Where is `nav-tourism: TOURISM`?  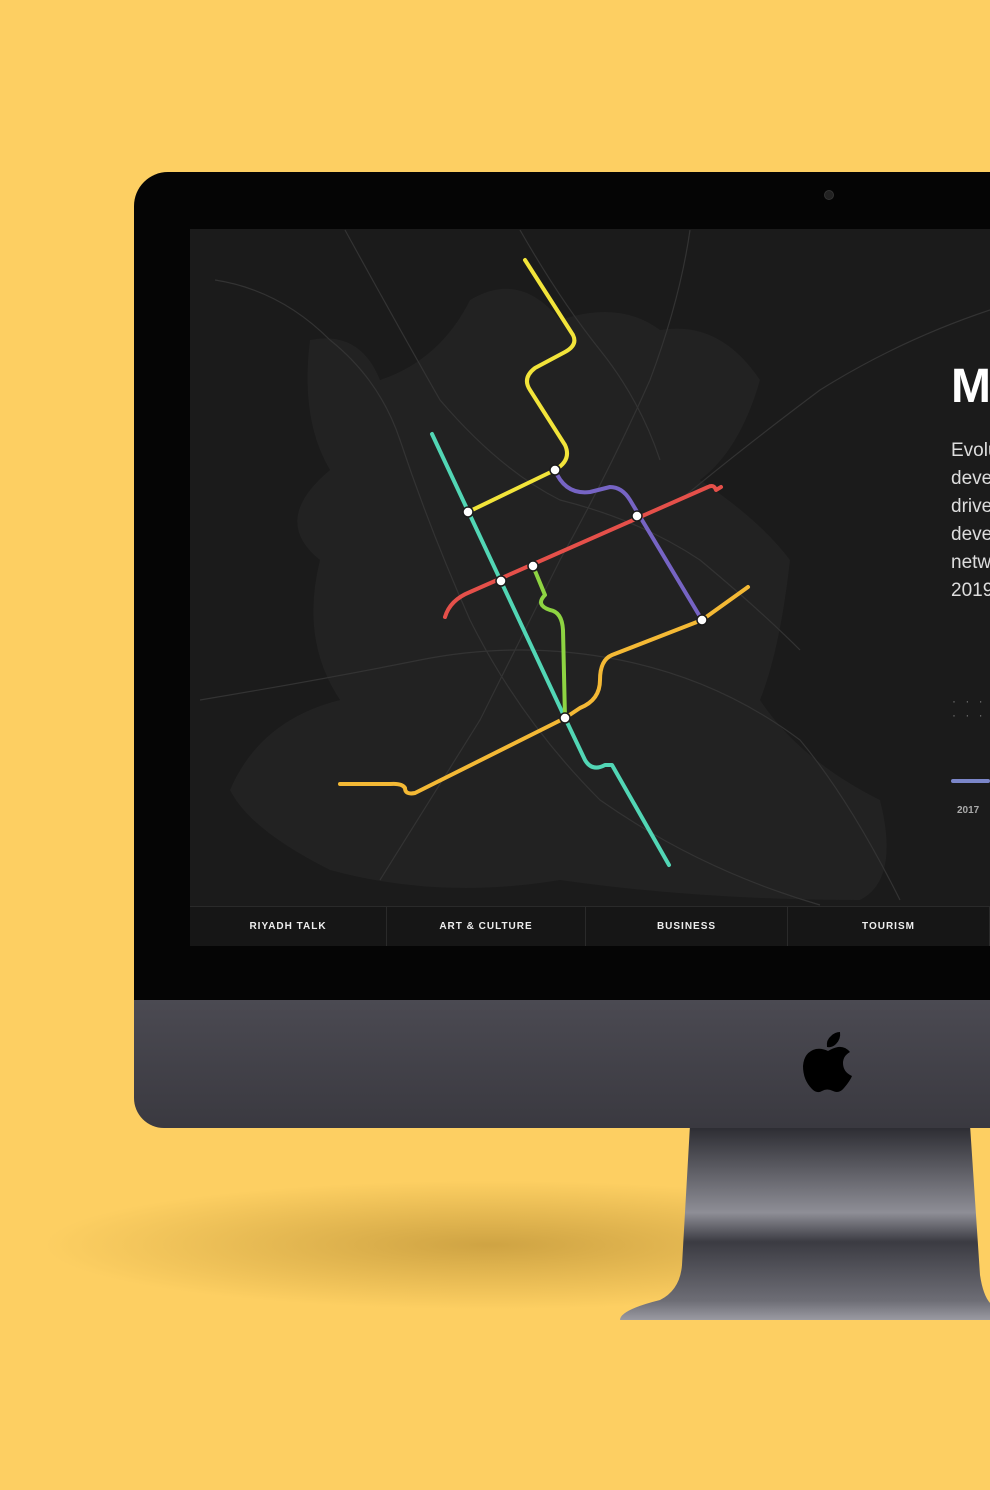
nav-tourism: TOURISM is located at coordinates (889, 926).